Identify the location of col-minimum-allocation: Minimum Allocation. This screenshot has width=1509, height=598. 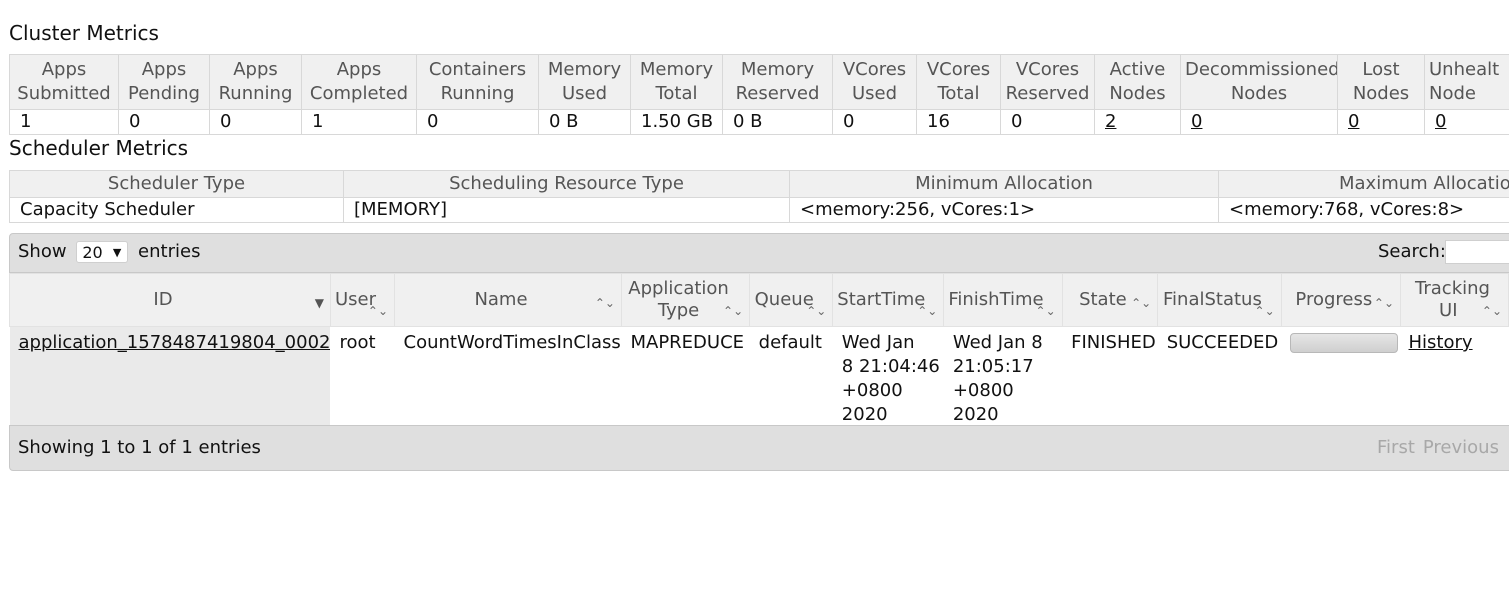
(1004, 184).